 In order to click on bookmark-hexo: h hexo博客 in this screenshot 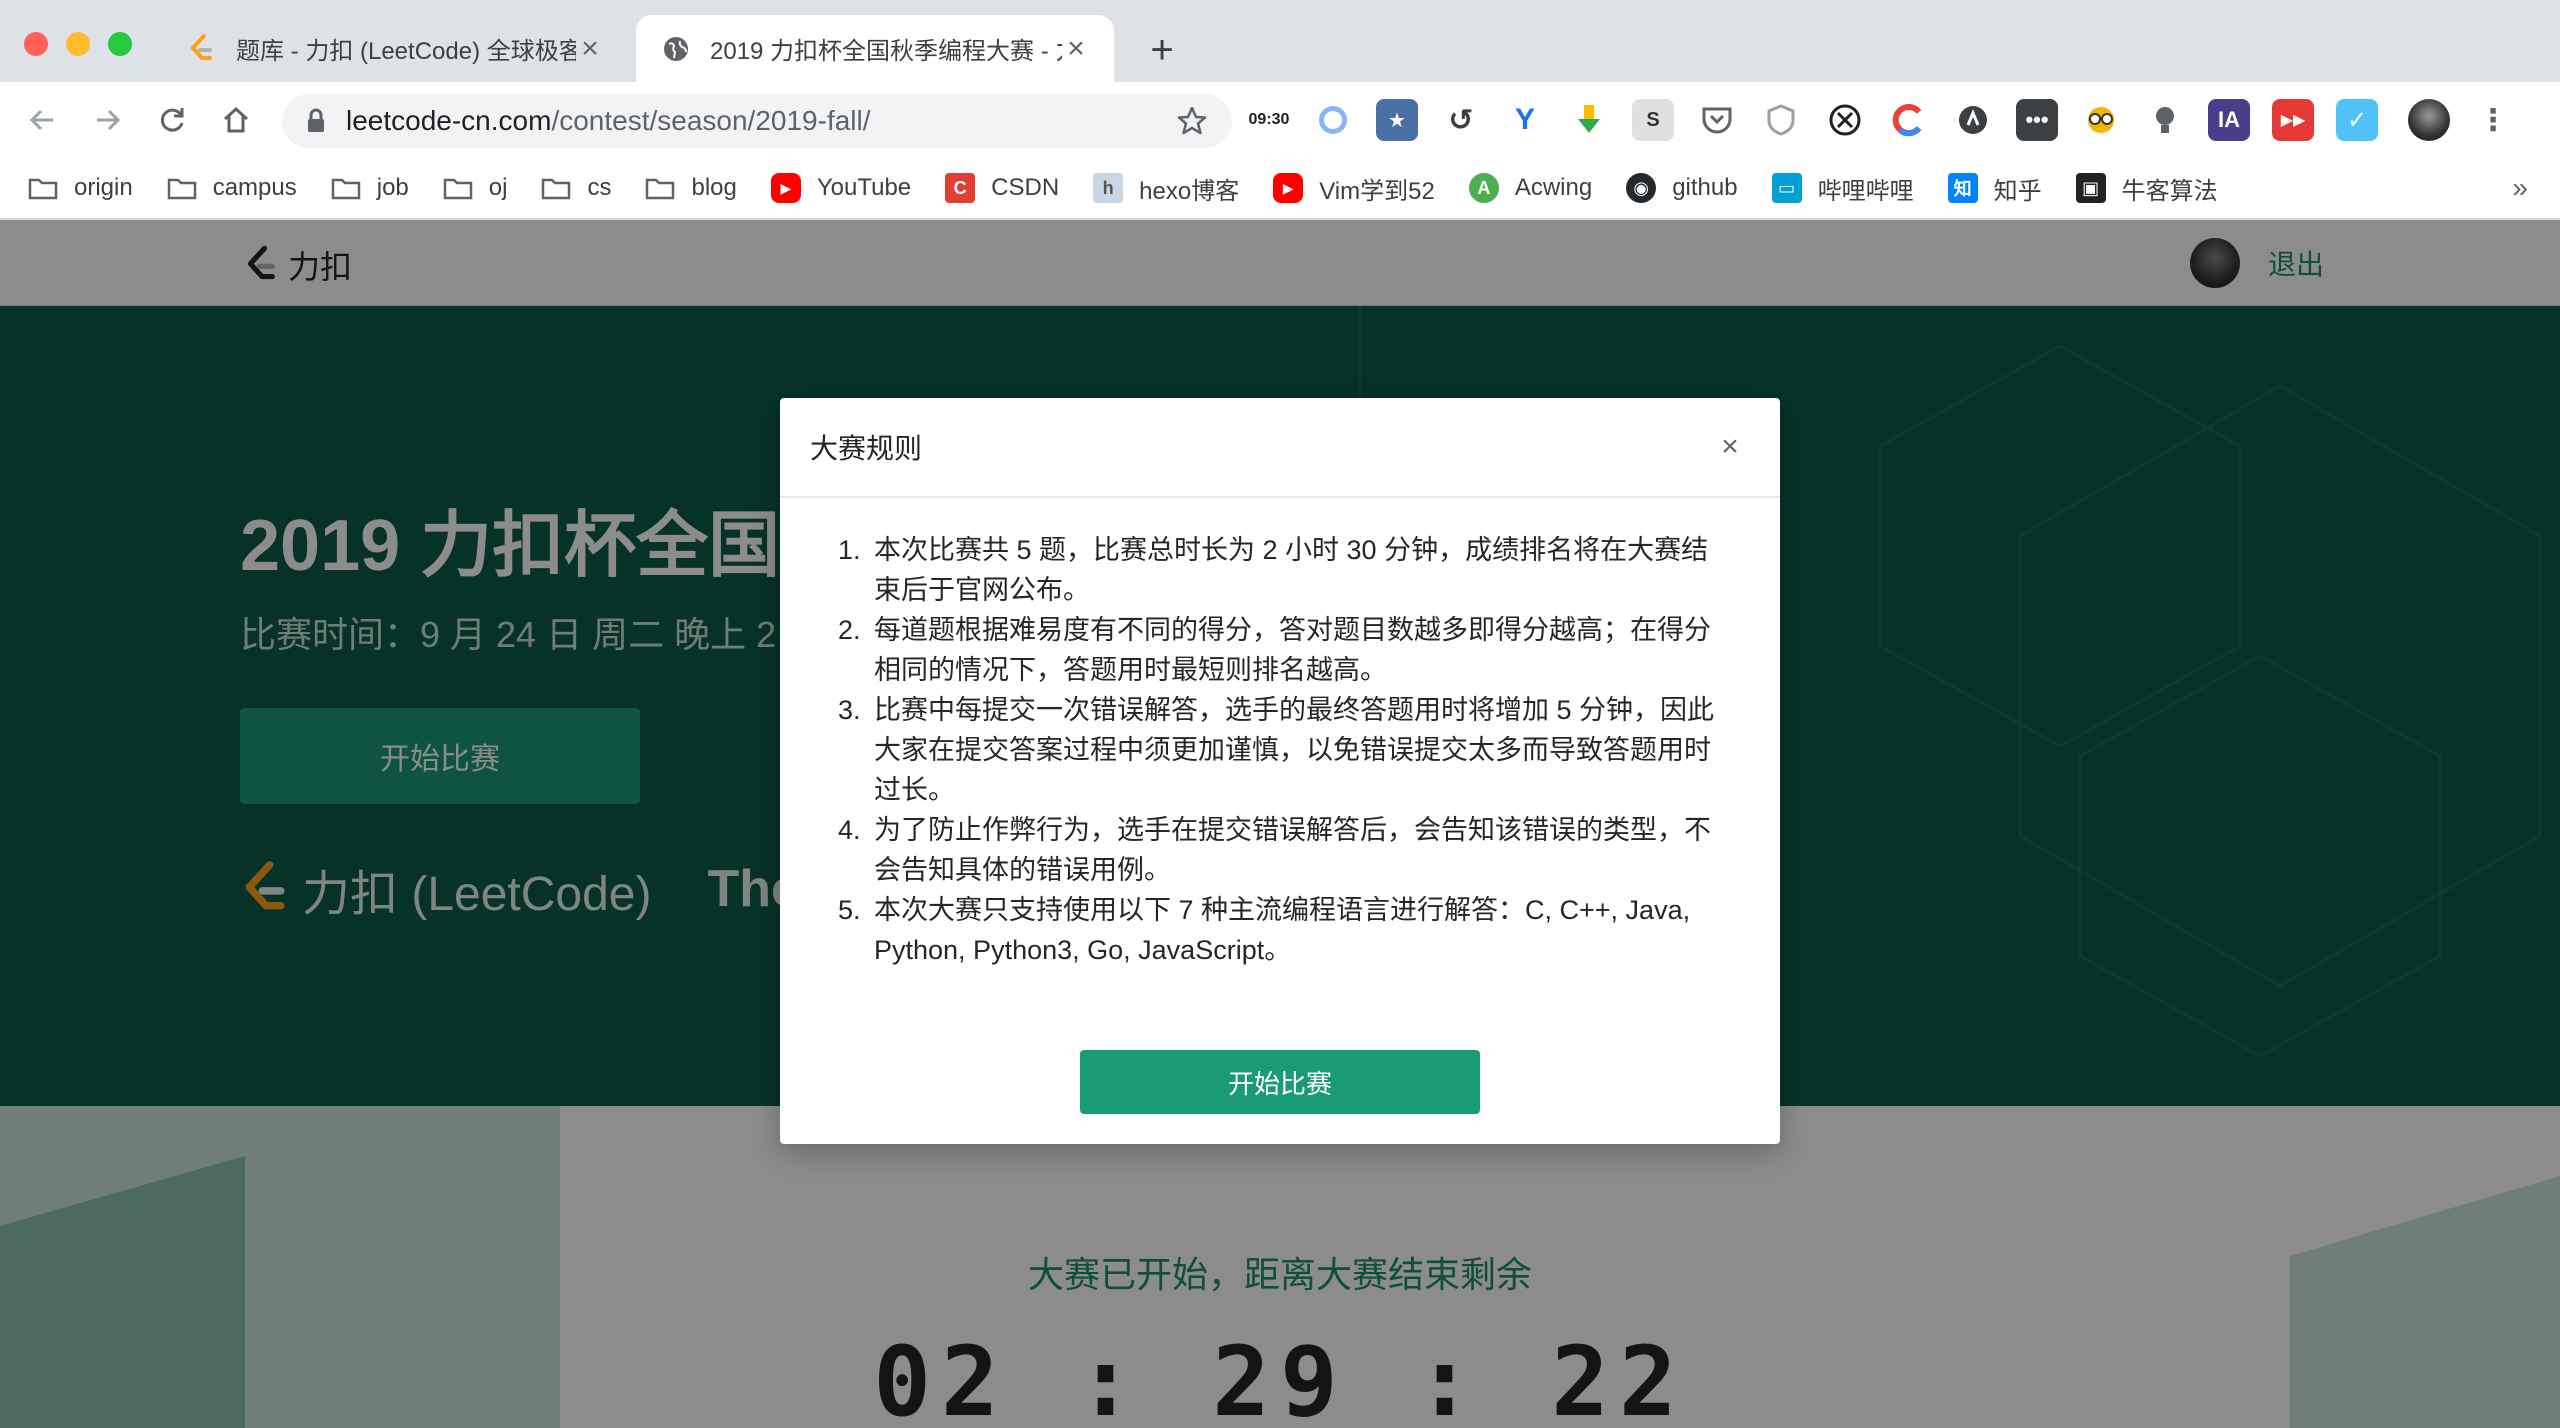, I will do `click(1166, 188)`.